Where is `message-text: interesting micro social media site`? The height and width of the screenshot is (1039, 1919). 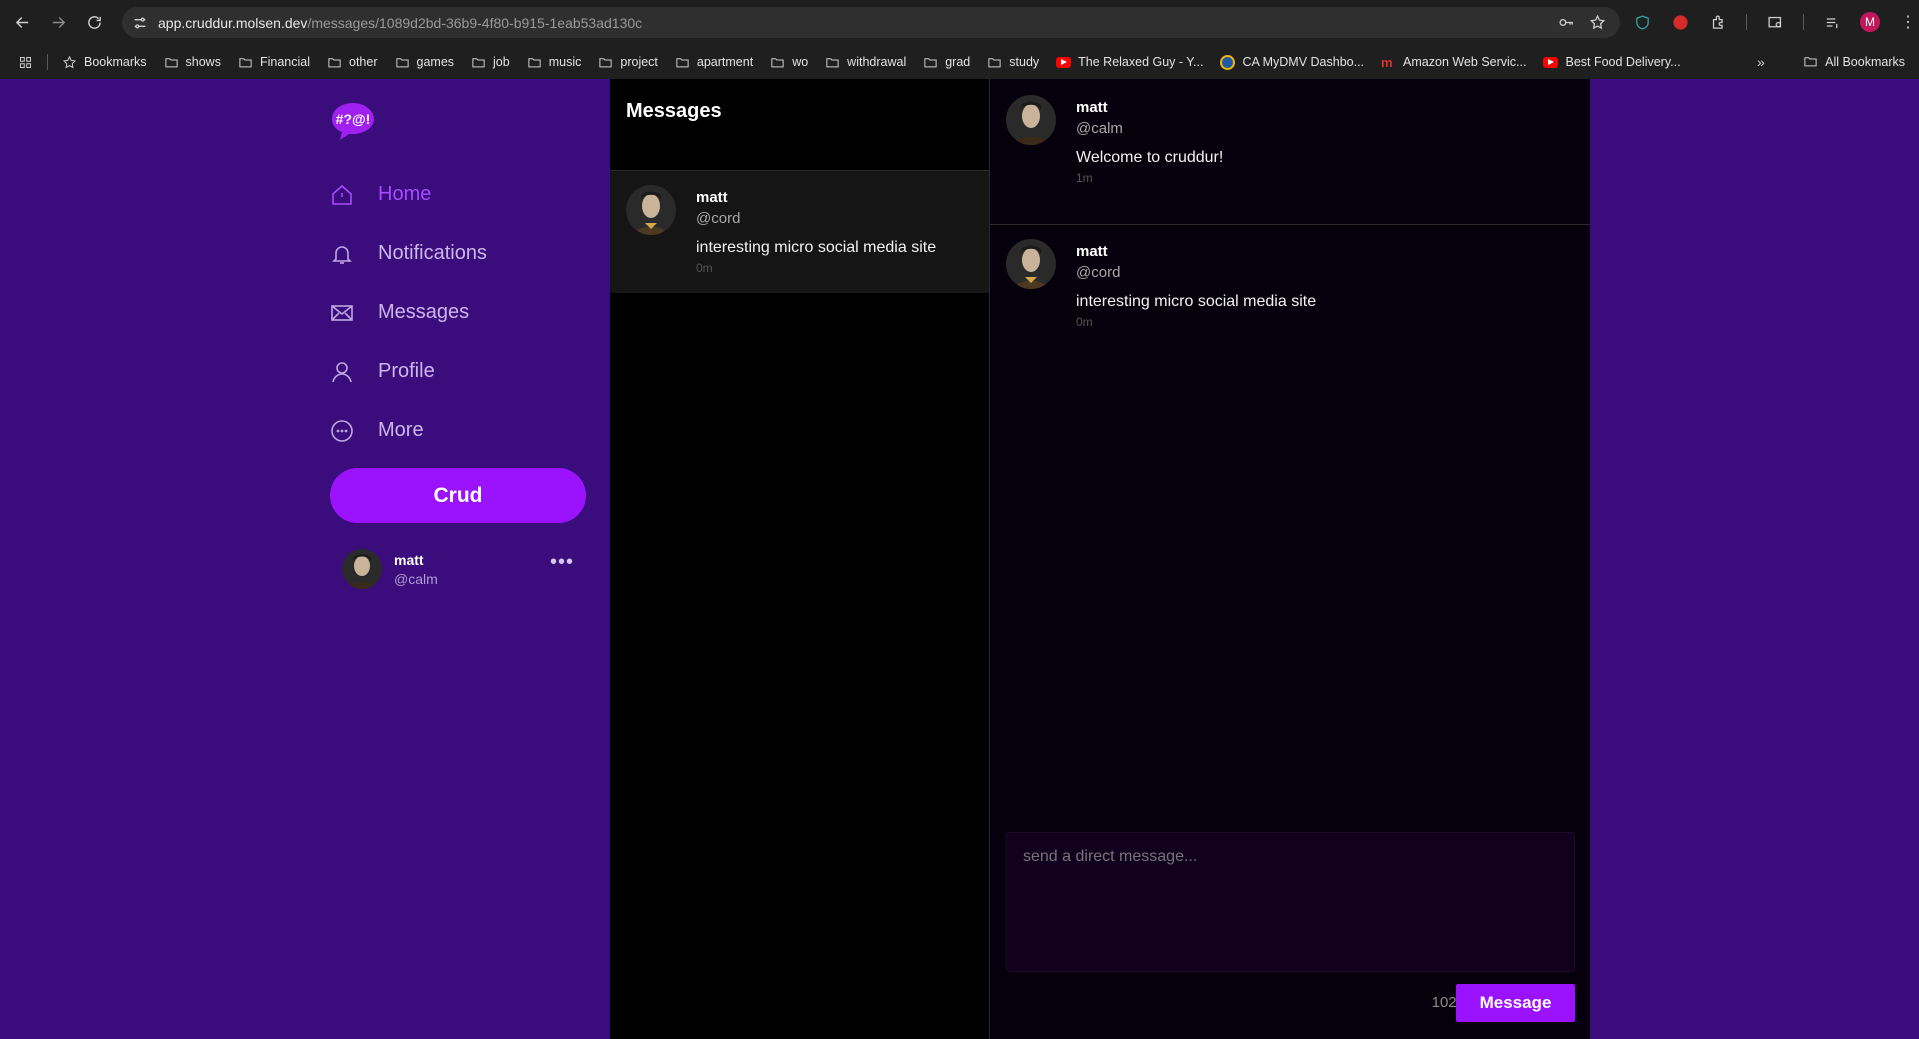
message-text: interesting micro social media site is located at coordinates (1196, 301).